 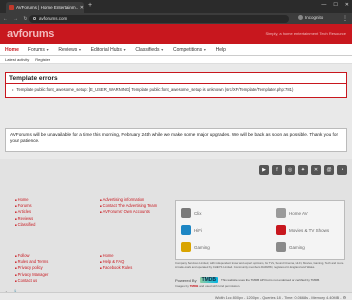 What do you see at coordinates (25, 225) in the screenshot?
I see `footer-link: Classified` at bounding box center [25, 225].